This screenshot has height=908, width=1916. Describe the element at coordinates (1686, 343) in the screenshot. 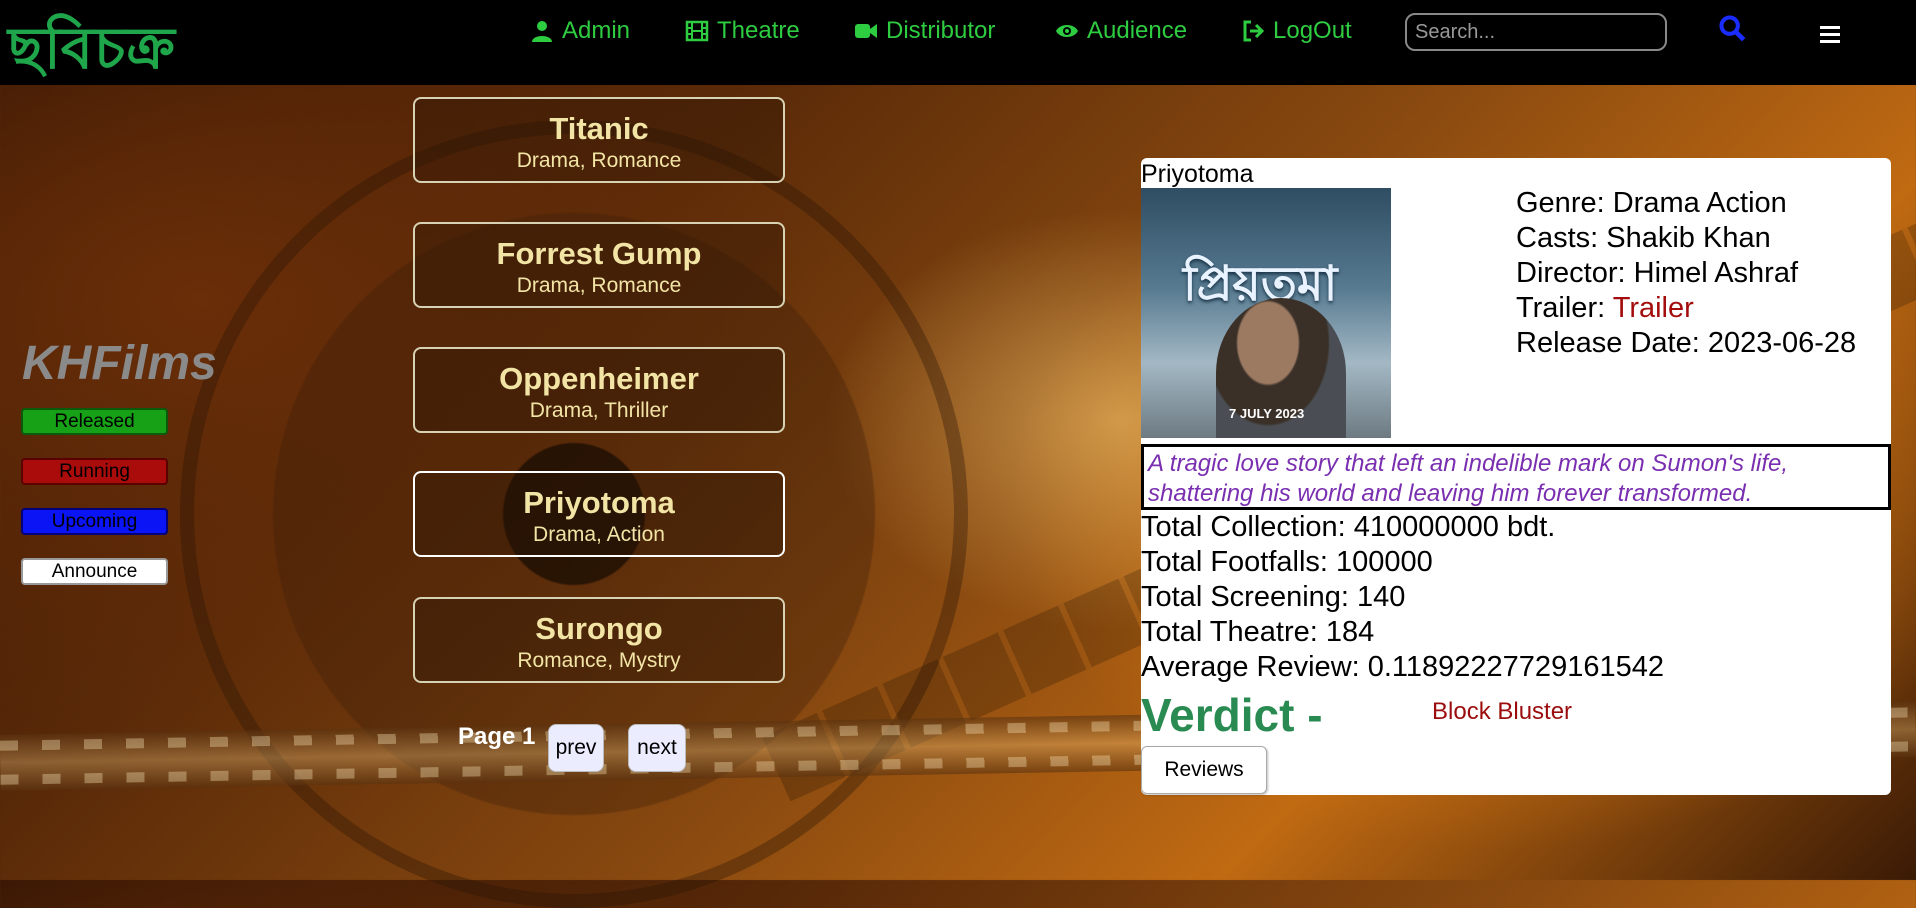

I see `release-date-text: Release Date: 2023-06-28` at that location.